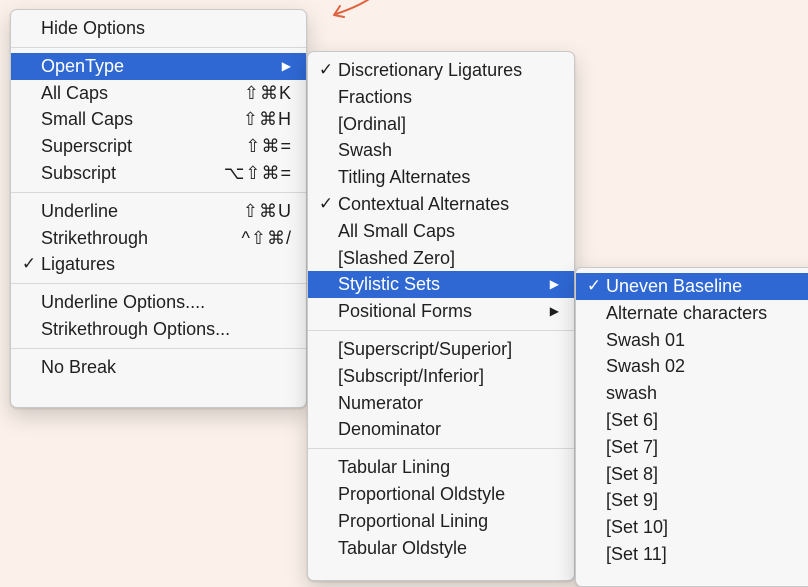  What do you see at coordinates (404, 177) in the screenshot?
I see `menu-item-label: Titling Alternates` at bounding box center [404, 177].